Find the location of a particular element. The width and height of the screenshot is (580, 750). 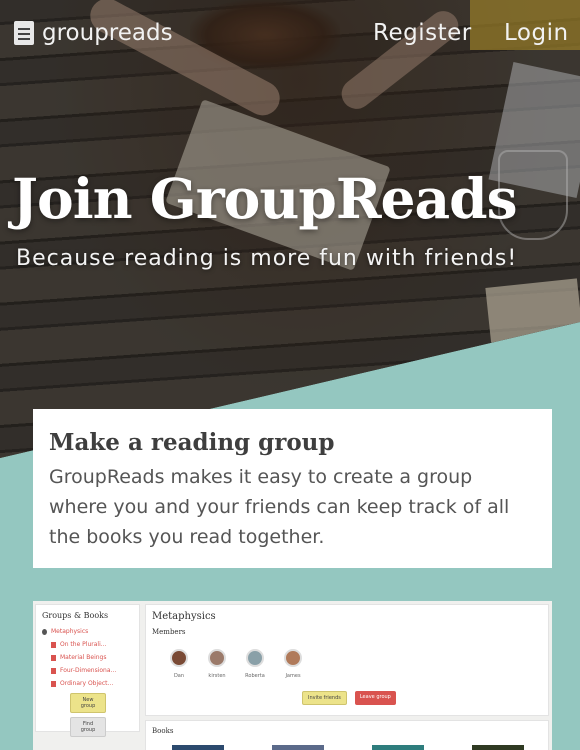

member-name: Roberta is located at coordinates (255, 676).